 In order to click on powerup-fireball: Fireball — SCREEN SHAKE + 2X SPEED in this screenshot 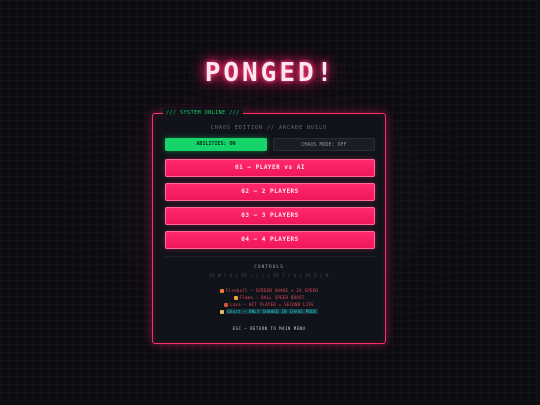, I will do `click(269, 291)`.